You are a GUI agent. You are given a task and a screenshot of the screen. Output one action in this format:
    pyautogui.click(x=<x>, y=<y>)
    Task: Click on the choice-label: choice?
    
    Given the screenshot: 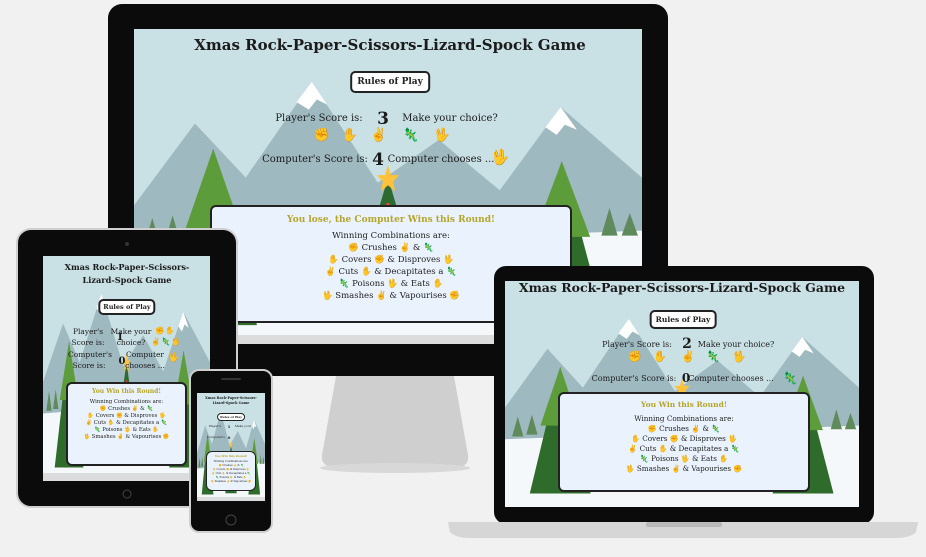 What is the action you would take?
    pyautogui.click(x=131, y=342)
    